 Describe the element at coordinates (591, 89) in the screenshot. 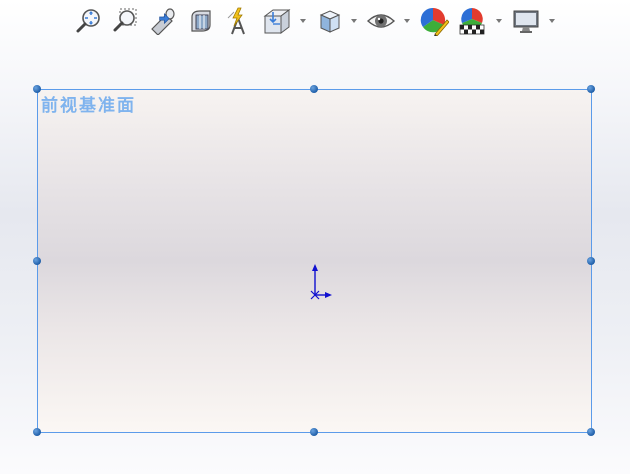

I see `plane-handle-top-right` at that location.